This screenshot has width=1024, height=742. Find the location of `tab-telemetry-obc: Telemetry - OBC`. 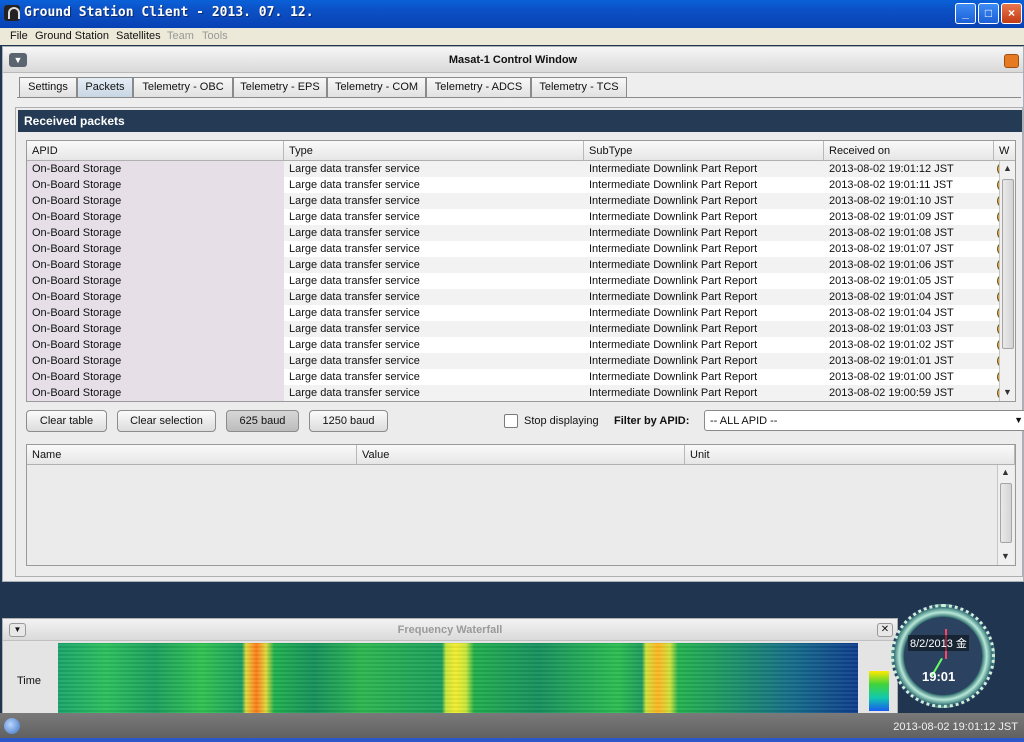

tab-telemetry-obc: Telemetry - OBC is located at coordinates (183, 87).